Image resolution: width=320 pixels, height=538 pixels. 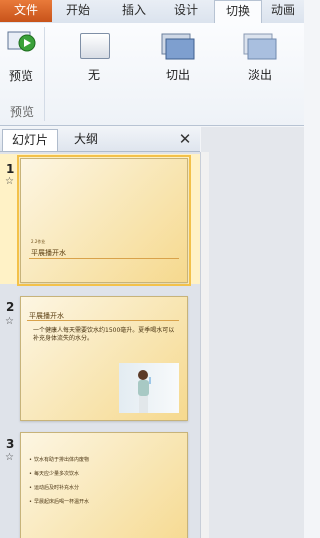 What do you see at coordinates (178, 63) in the screenshot?
I see `transition-cut-button: 切出` at bounding box center [178, 63].